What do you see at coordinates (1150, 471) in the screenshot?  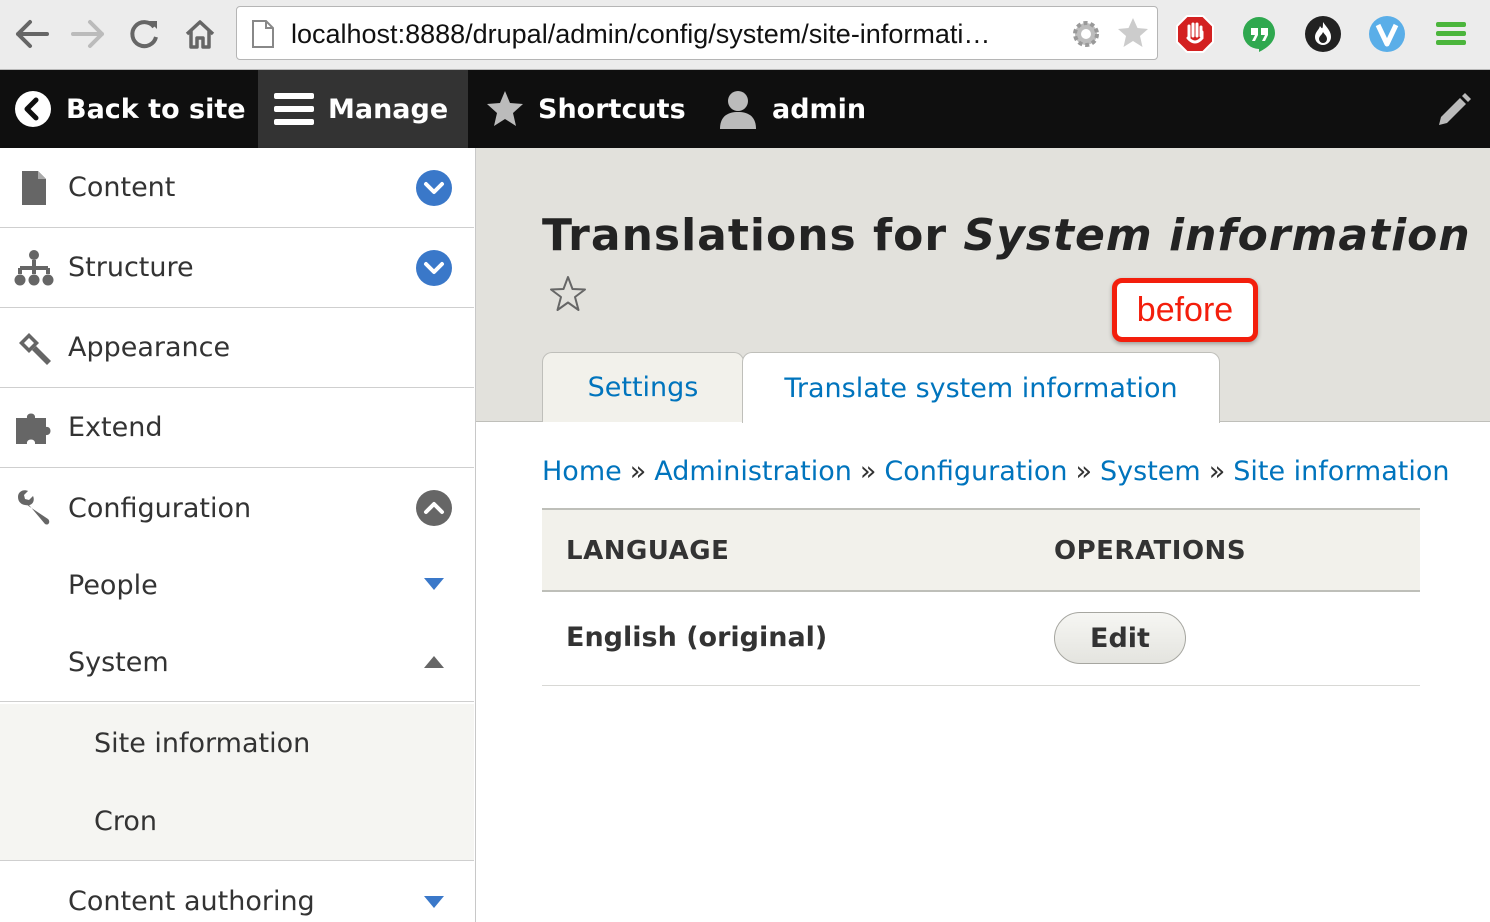 I see `breadcrumb-system: System` at bounding box center [1150, 471].